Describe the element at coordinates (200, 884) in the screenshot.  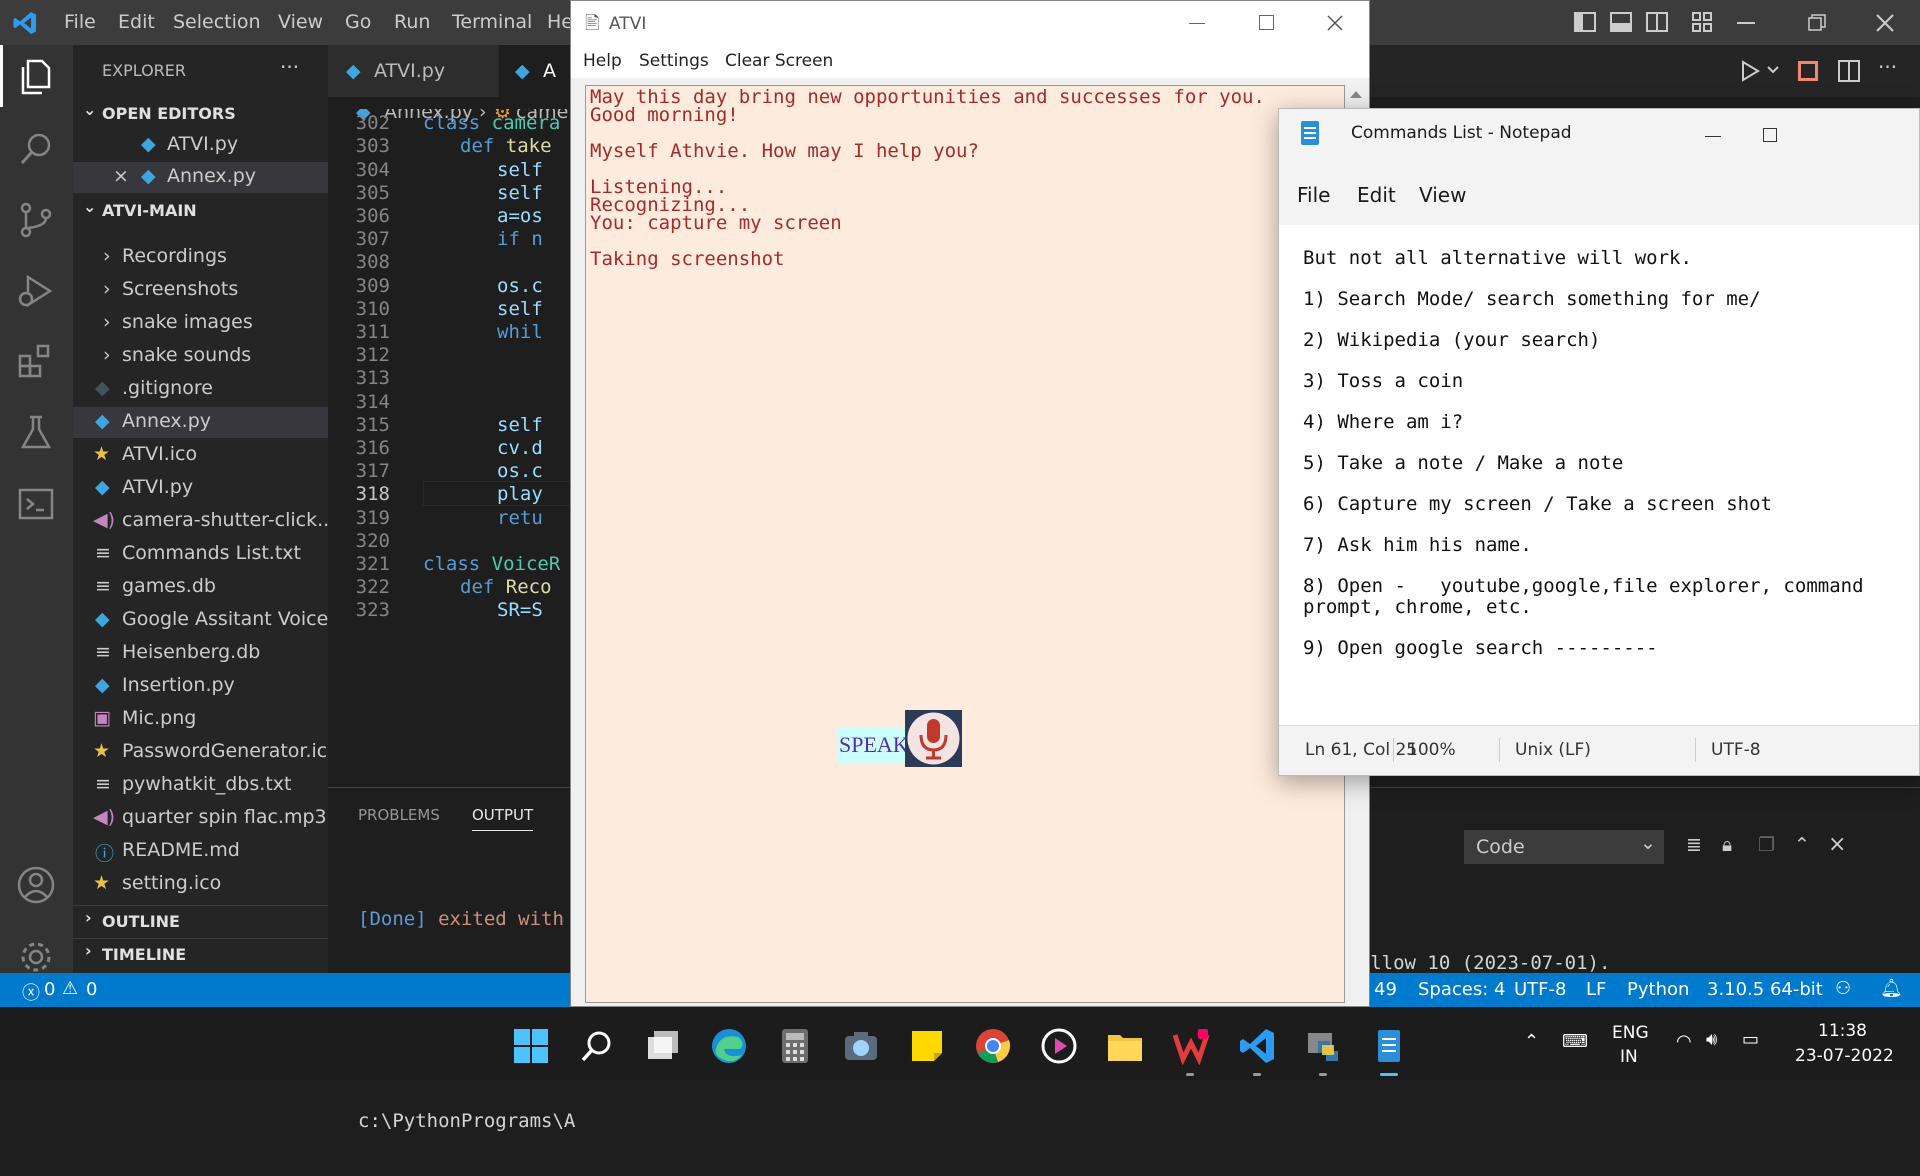
I see `file-item: ★ setting.ico` at that location.